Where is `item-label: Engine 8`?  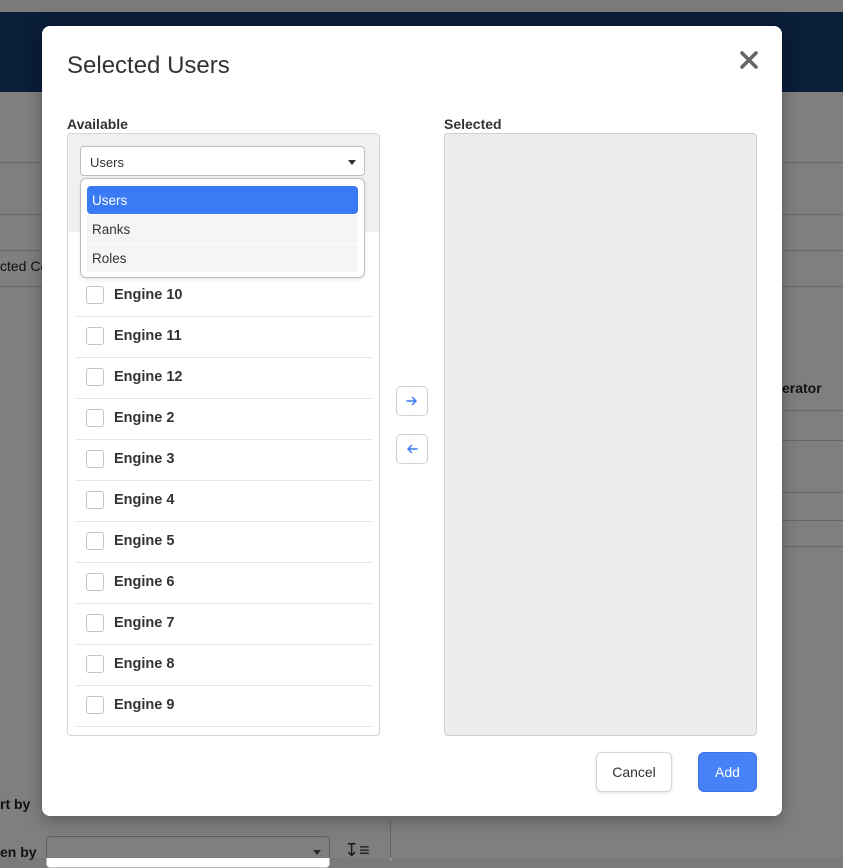
item-label: Engine 8 is located at coordinates (144, 664).